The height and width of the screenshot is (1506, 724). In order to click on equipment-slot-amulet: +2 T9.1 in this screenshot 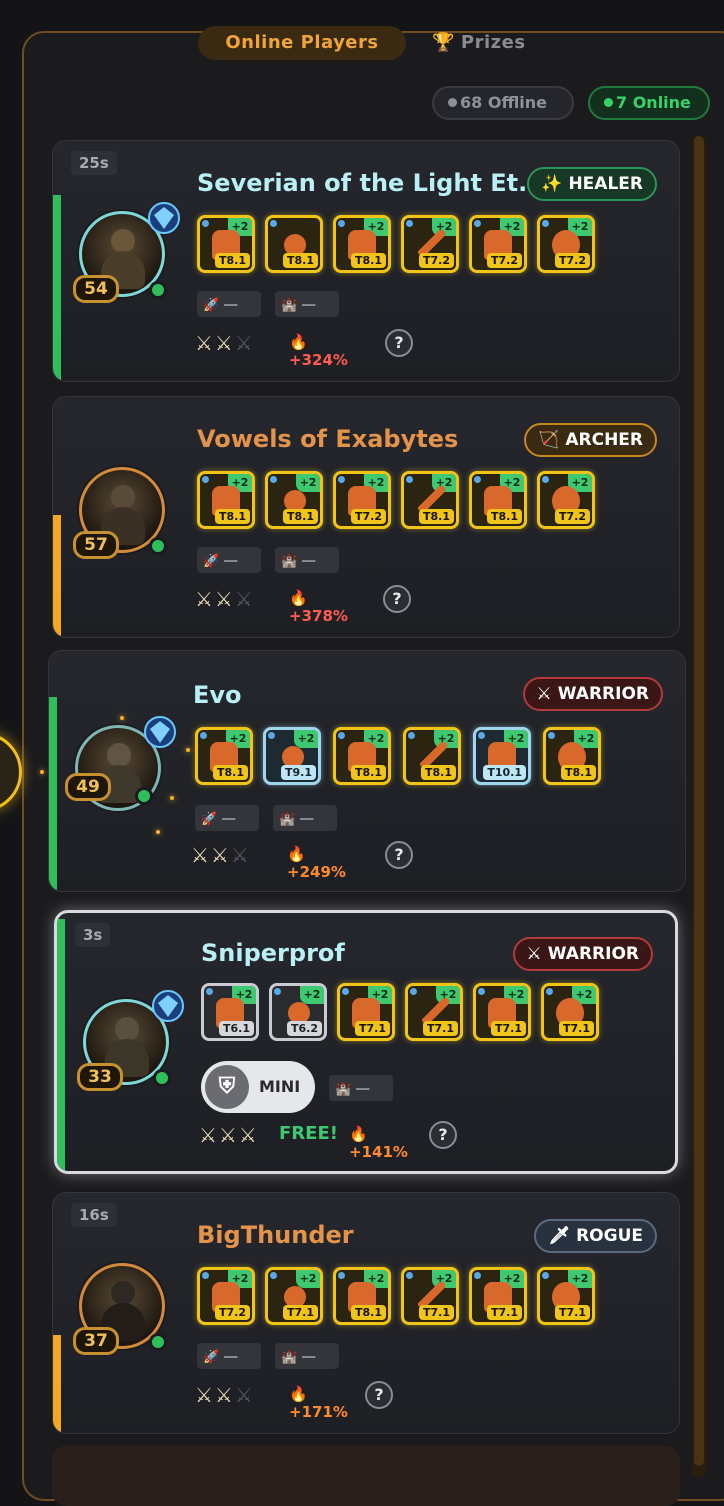, I will do `click(292, 756)`.